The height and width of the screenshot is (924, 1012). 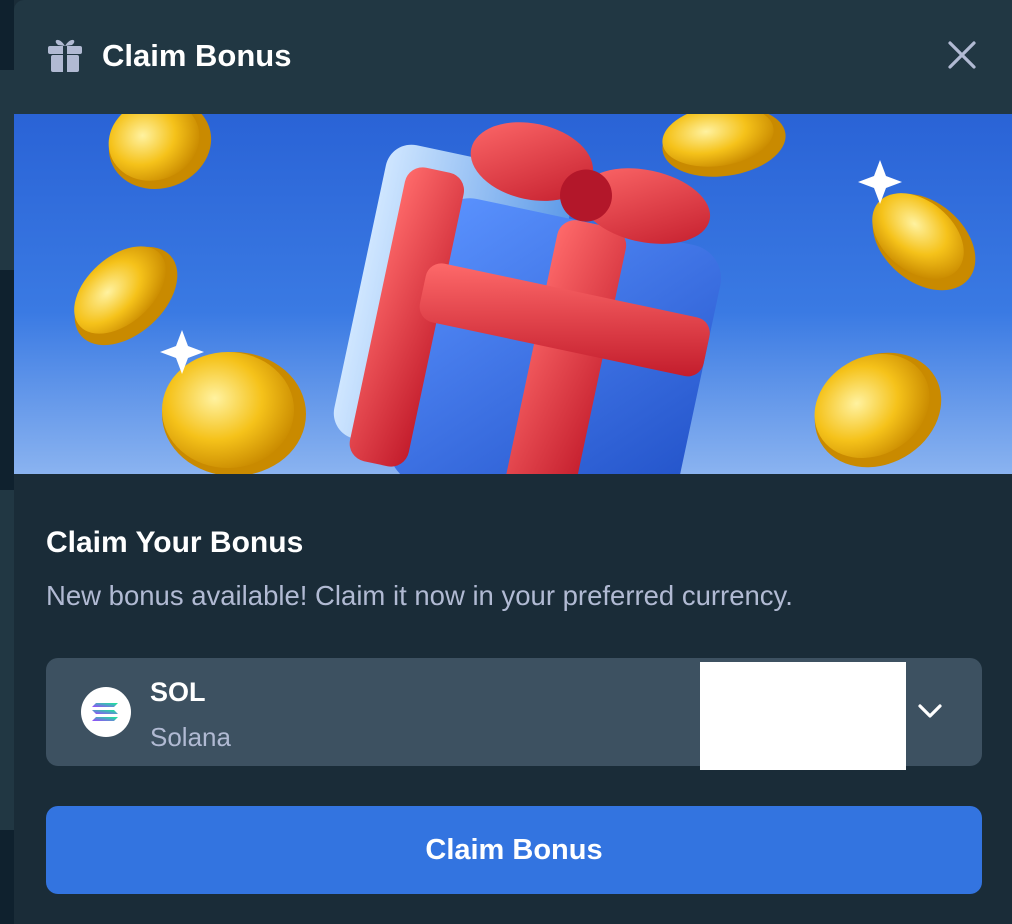 I want to click on currency-name: Solana, so click(x=190, y=737).